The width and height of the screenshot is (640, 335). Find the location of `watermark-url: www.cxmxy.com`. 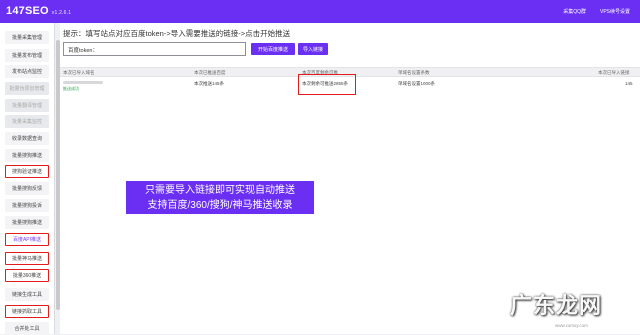

watermark-url: www.cxmxy.com is located at coordinates (571, 325).